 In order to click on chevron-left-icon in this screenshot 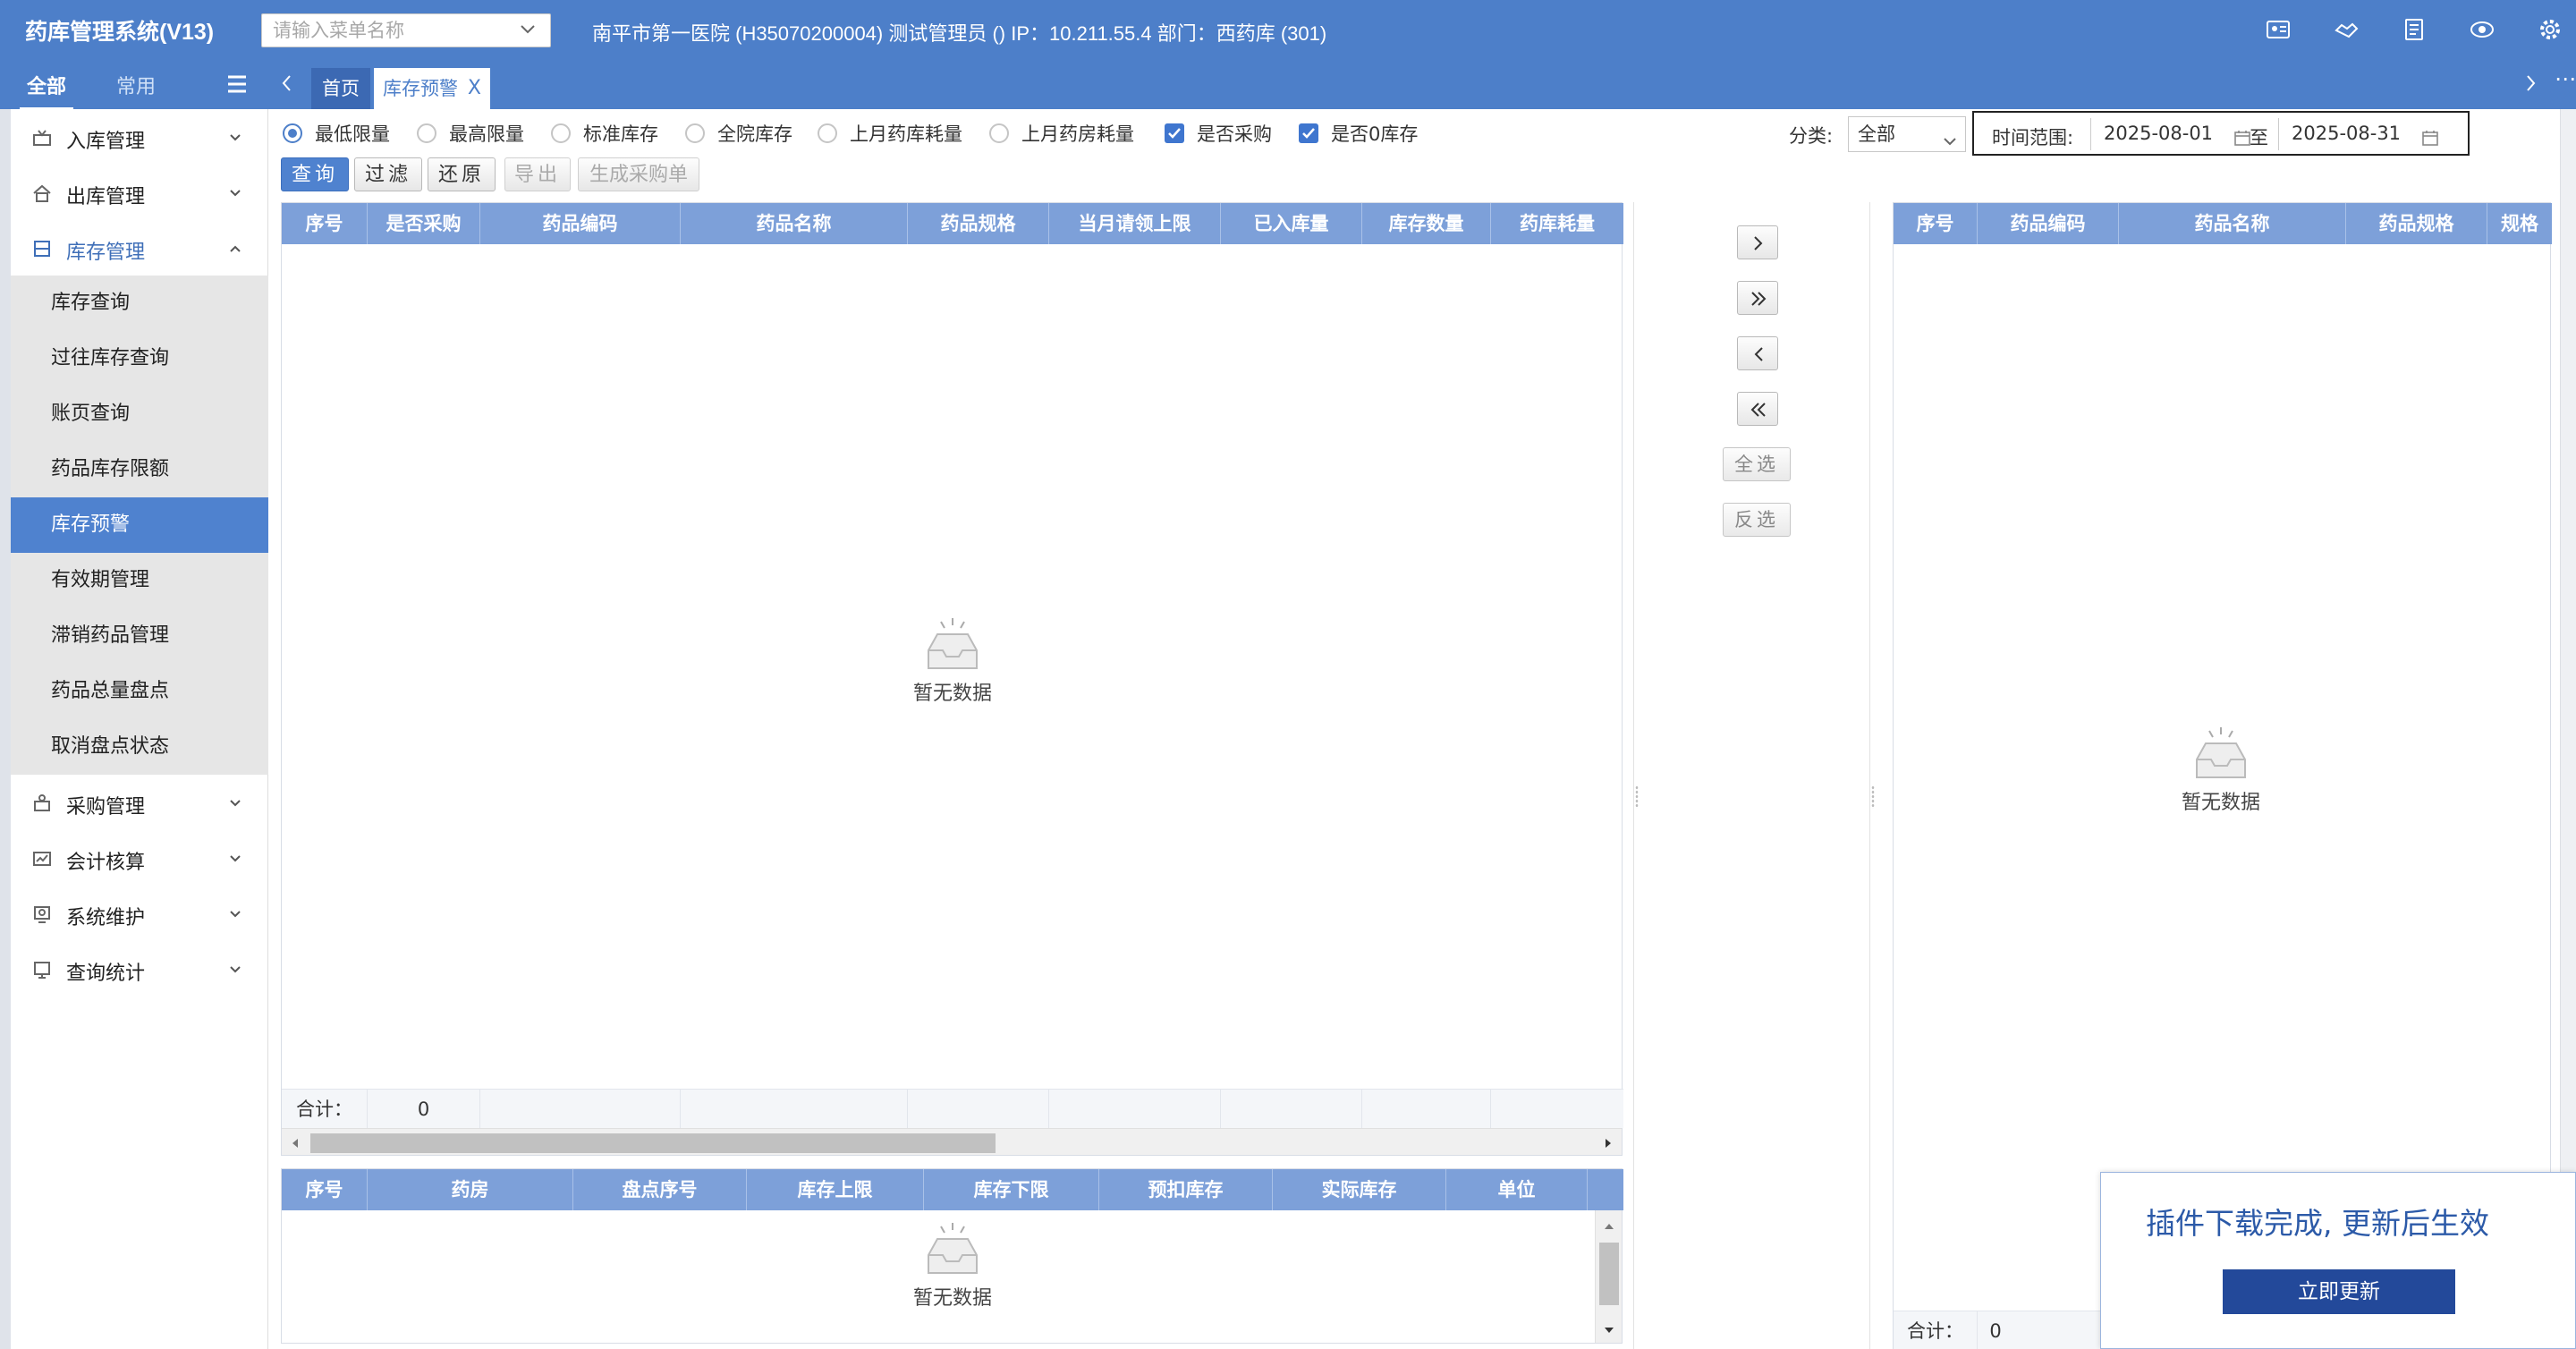, I will do `click(287, 83)`.